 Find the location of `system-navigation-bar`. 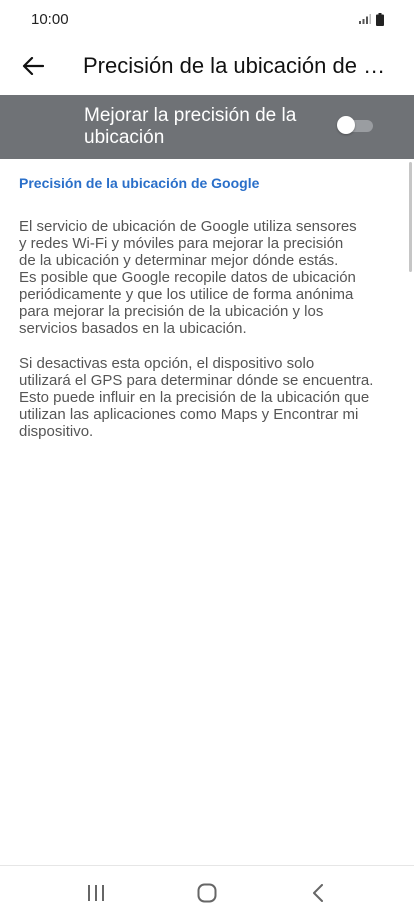

system-navigation-bar is located at coordinates (207, 892).